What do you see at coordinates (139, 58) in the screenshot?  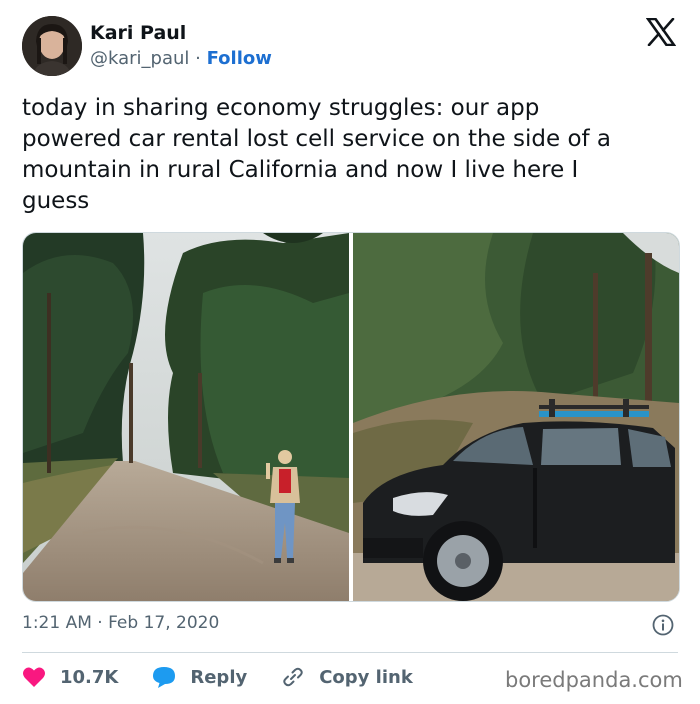 I see `author-handle: @kari_paul` at bounding box center [139, 58].